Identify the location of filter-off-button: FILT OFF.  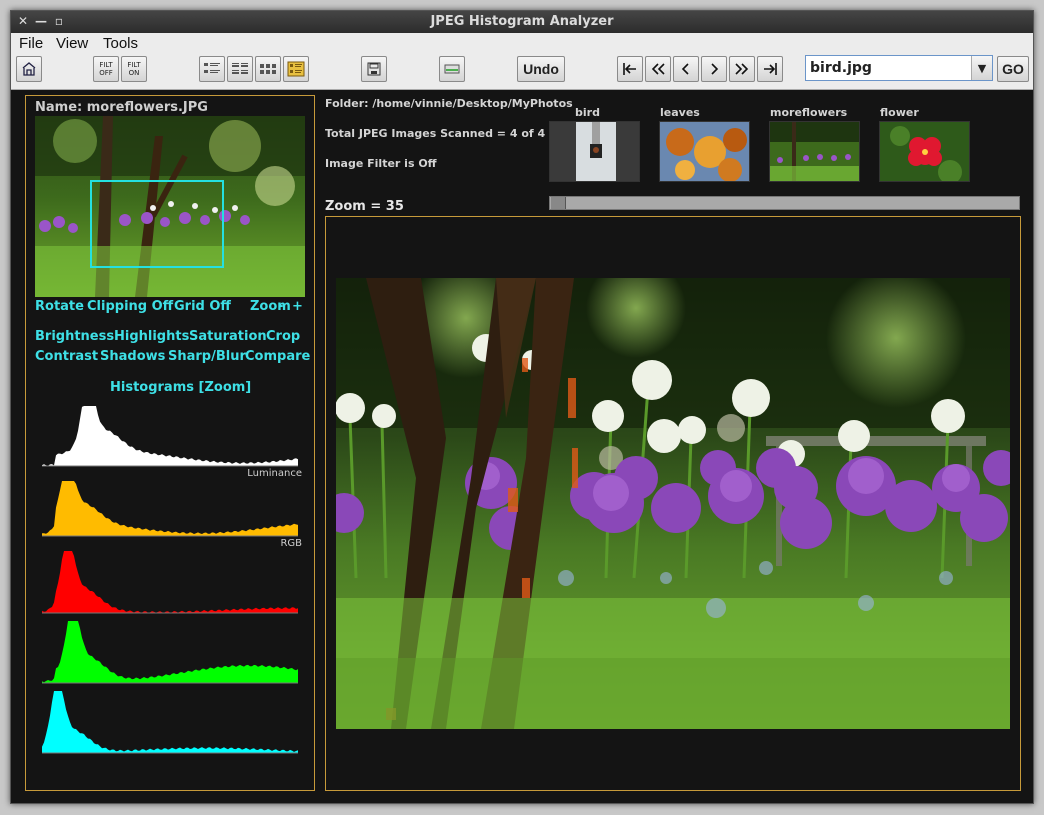
(106, 69).